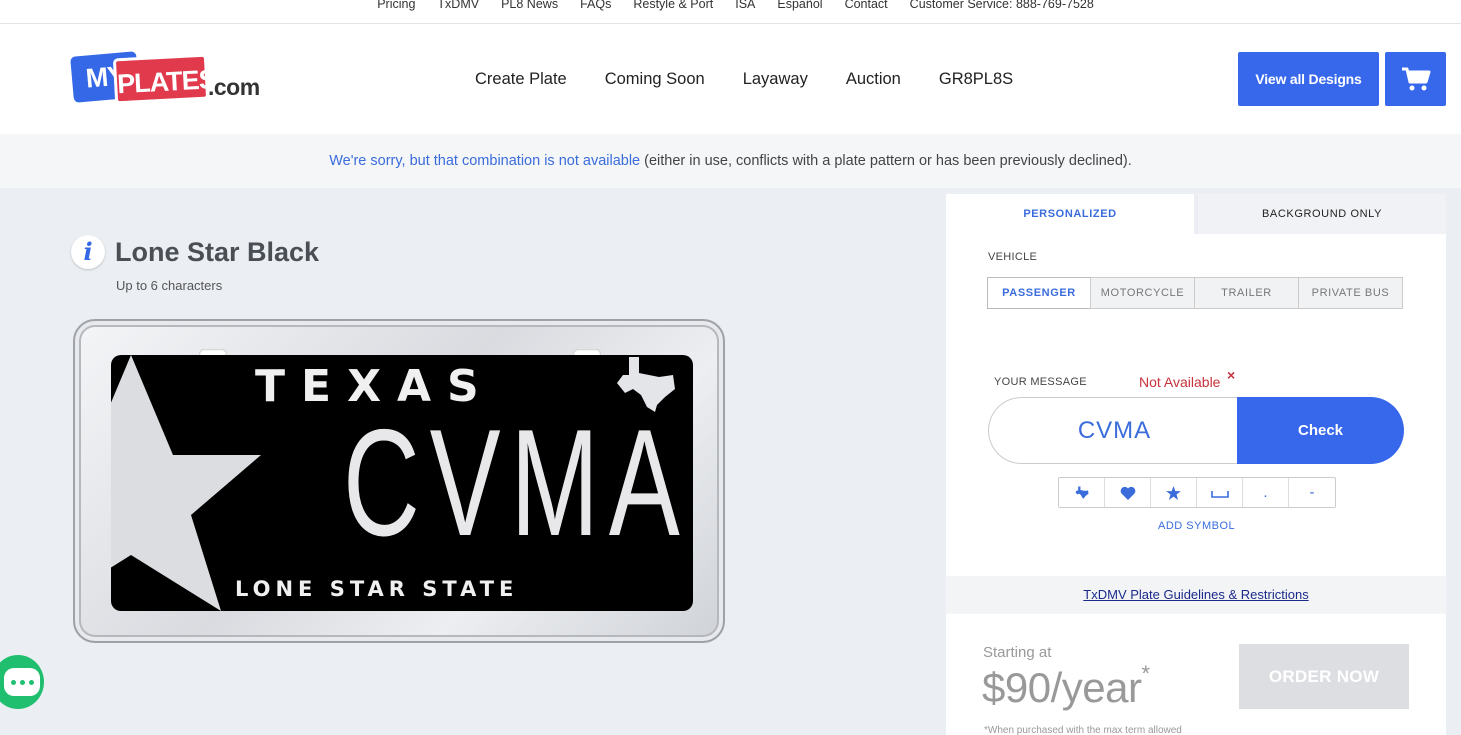 This screenshot has width=1461, height=735. Describe the element at coordinates (775, 79) in the screenshot. I see `nav-layaway: Layaway` at that location.